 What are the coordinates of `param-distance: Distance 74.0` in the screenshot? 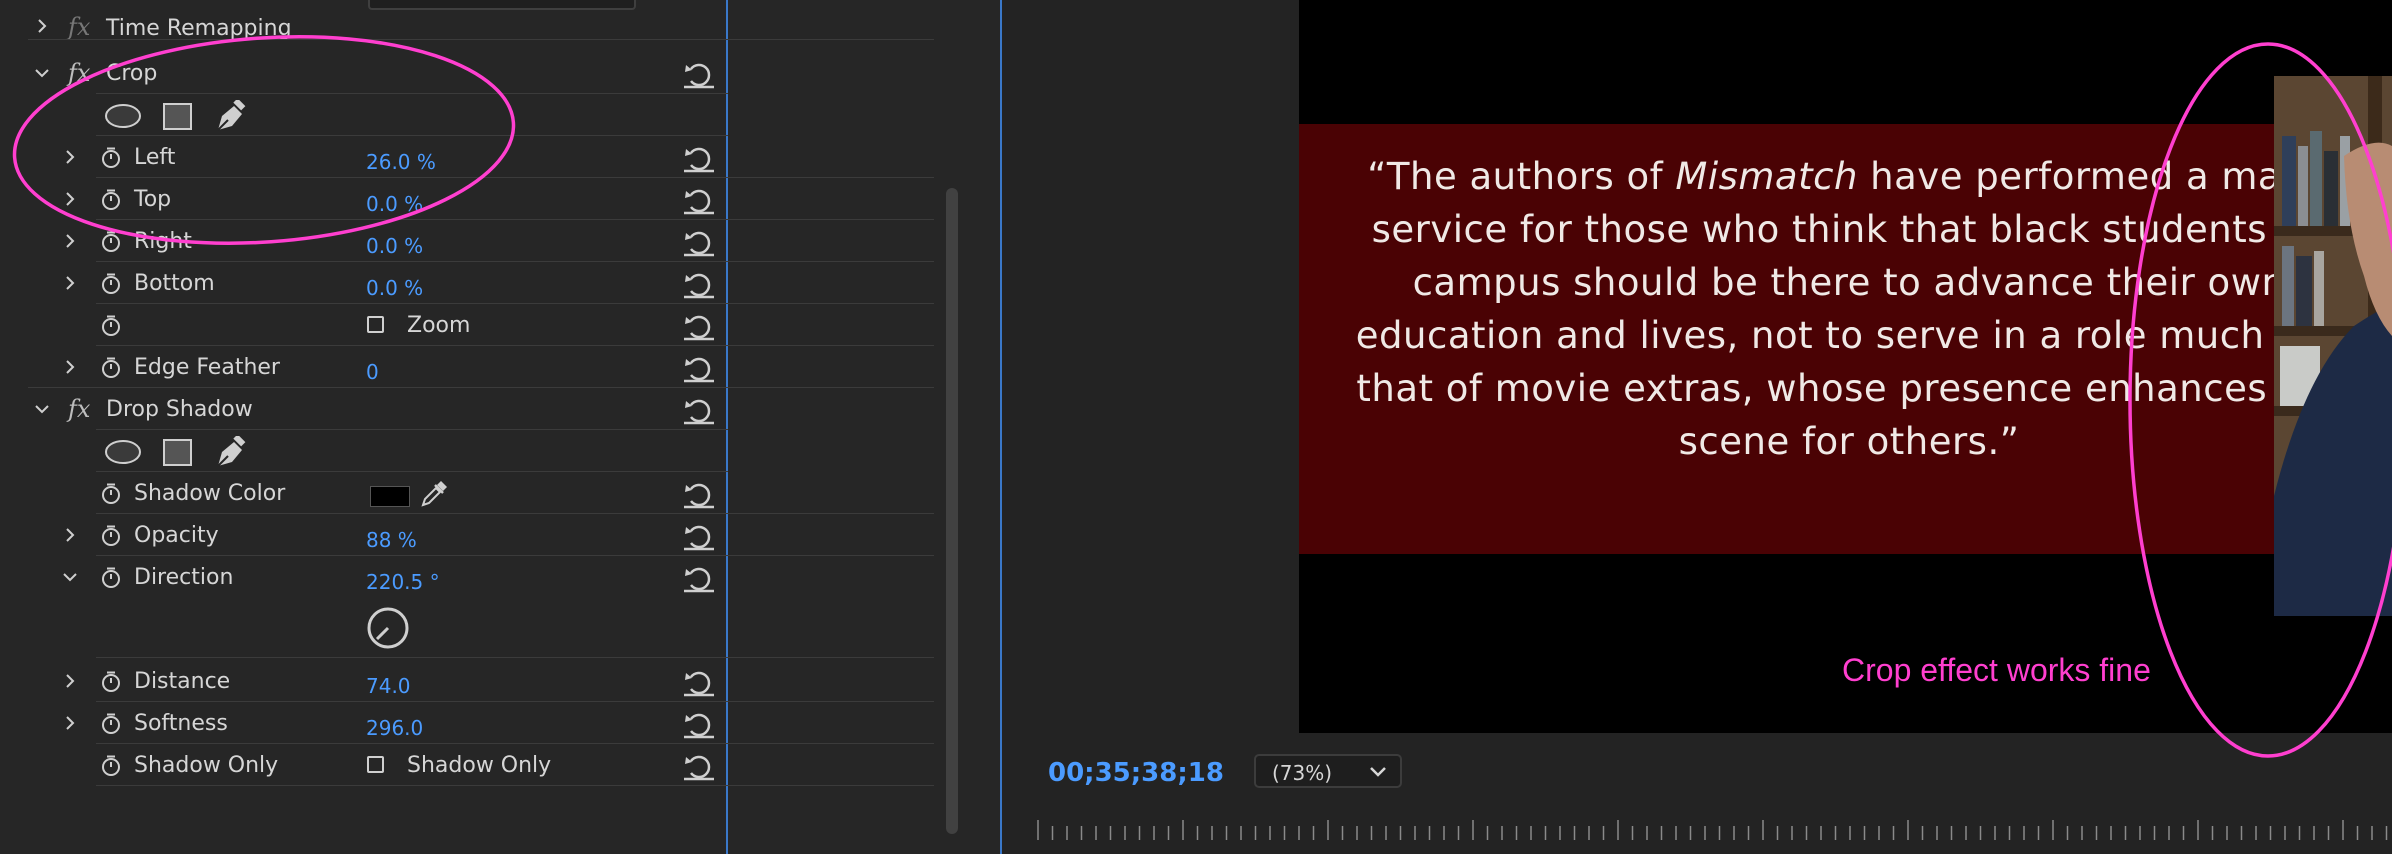 It's located at (467, 681).